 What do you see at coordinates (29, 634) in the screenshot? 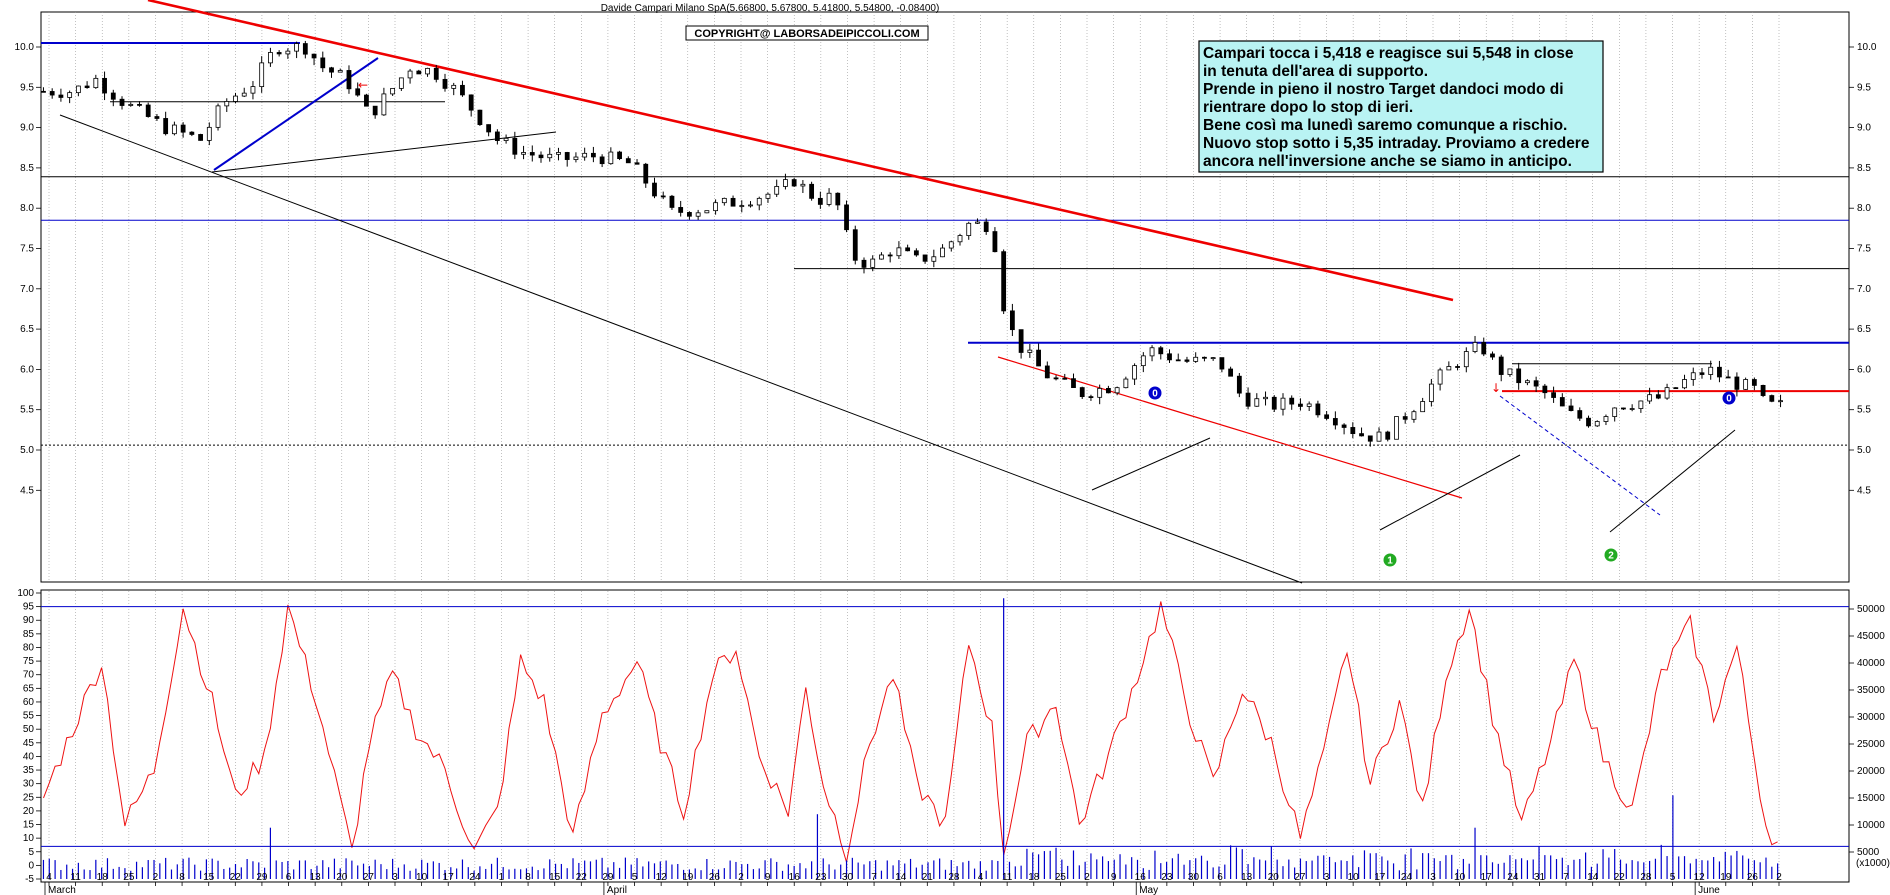
I see `osc-tick-label: 85` at bounding box center [29, 634].